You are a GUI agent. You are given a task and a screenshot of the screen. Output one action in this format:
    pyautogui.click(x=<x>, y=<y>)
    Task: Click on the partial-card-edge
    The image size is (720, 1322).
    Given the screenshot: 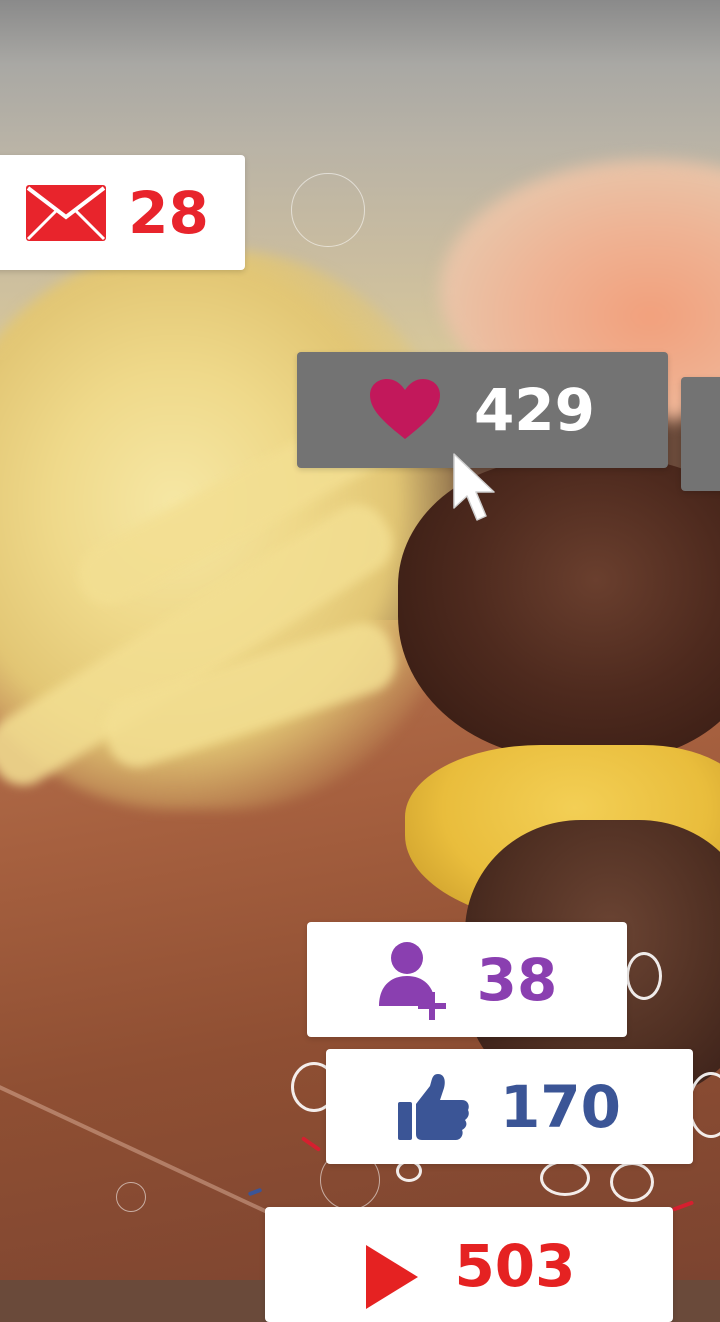 What is the action you would take?
    pyautogui.click(x=700, y=434)
    